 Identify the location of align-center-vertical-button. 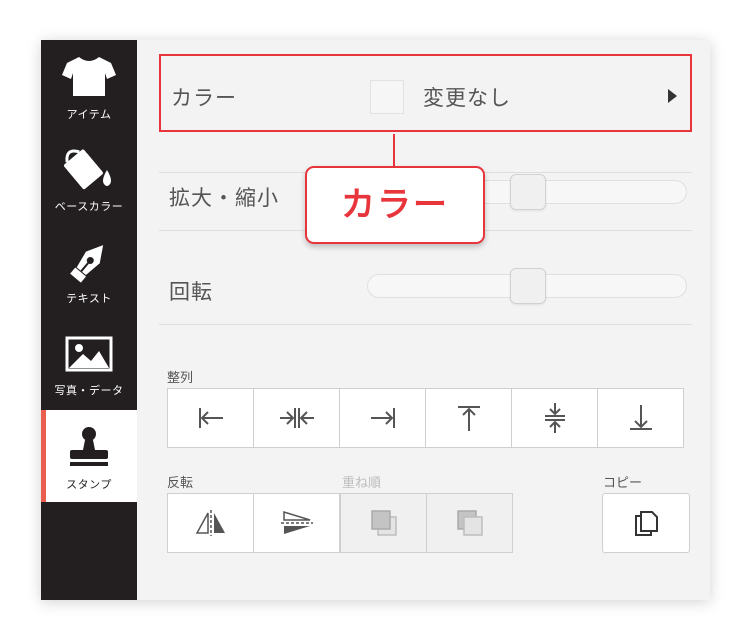
(554, 418).